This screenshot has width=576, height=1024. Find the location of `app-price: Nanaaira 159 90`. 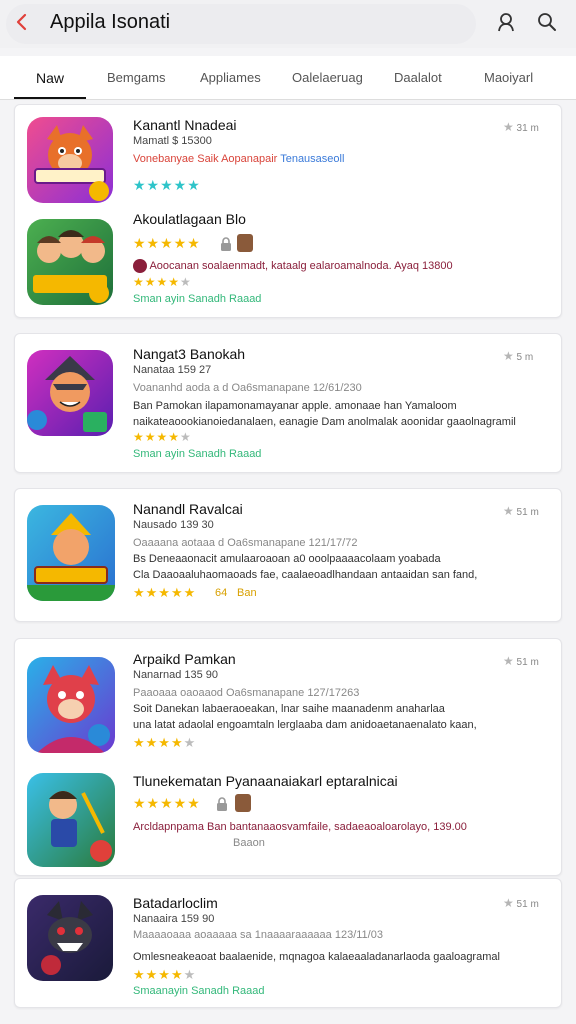

app-price: Nanaaira 159 90 is located at coordinates (174, 919).